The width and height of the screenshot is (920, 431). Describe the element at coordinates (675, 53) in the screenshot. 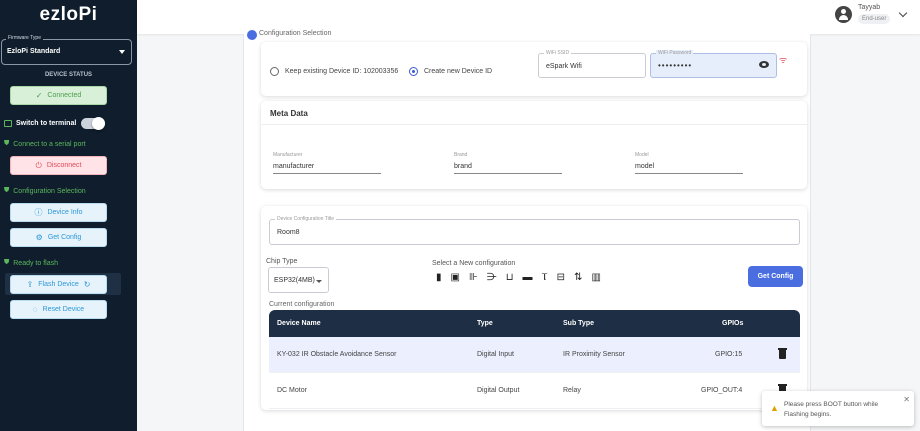

I see `wifi-password-label: WiFi Password` at that location.